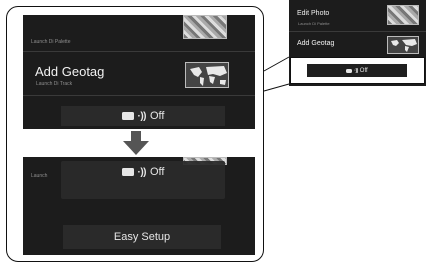 The width and height of the screenshot is (433, 268). Describe the element at coordinates (39, 176) in the screenshot. I see `palette-row-subtitle: Launch` at that location.